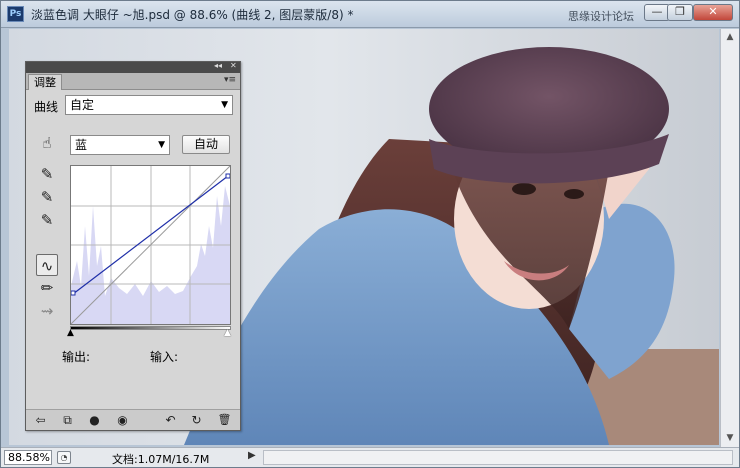 The image size is (740, 468). I want to click on curves-graph, so click(150, 245).